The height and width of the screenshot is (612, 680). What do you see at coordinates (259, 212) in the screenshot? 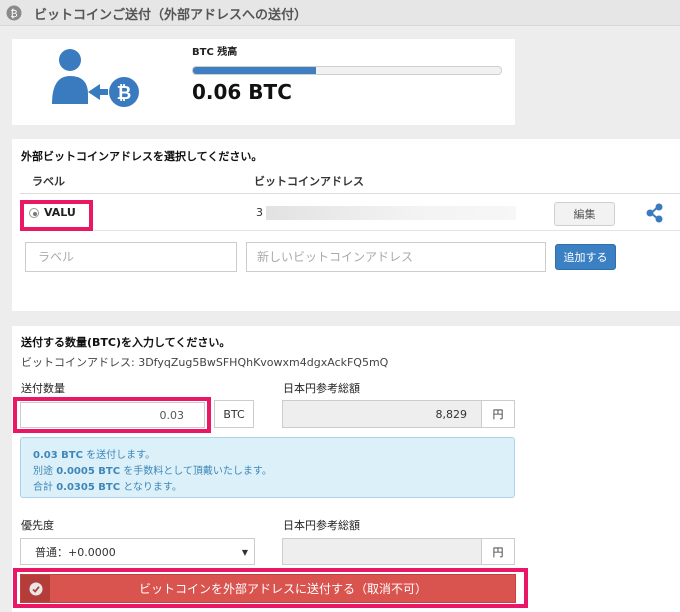
I see `address-row-value: 3` at bounding box center [259, 212].